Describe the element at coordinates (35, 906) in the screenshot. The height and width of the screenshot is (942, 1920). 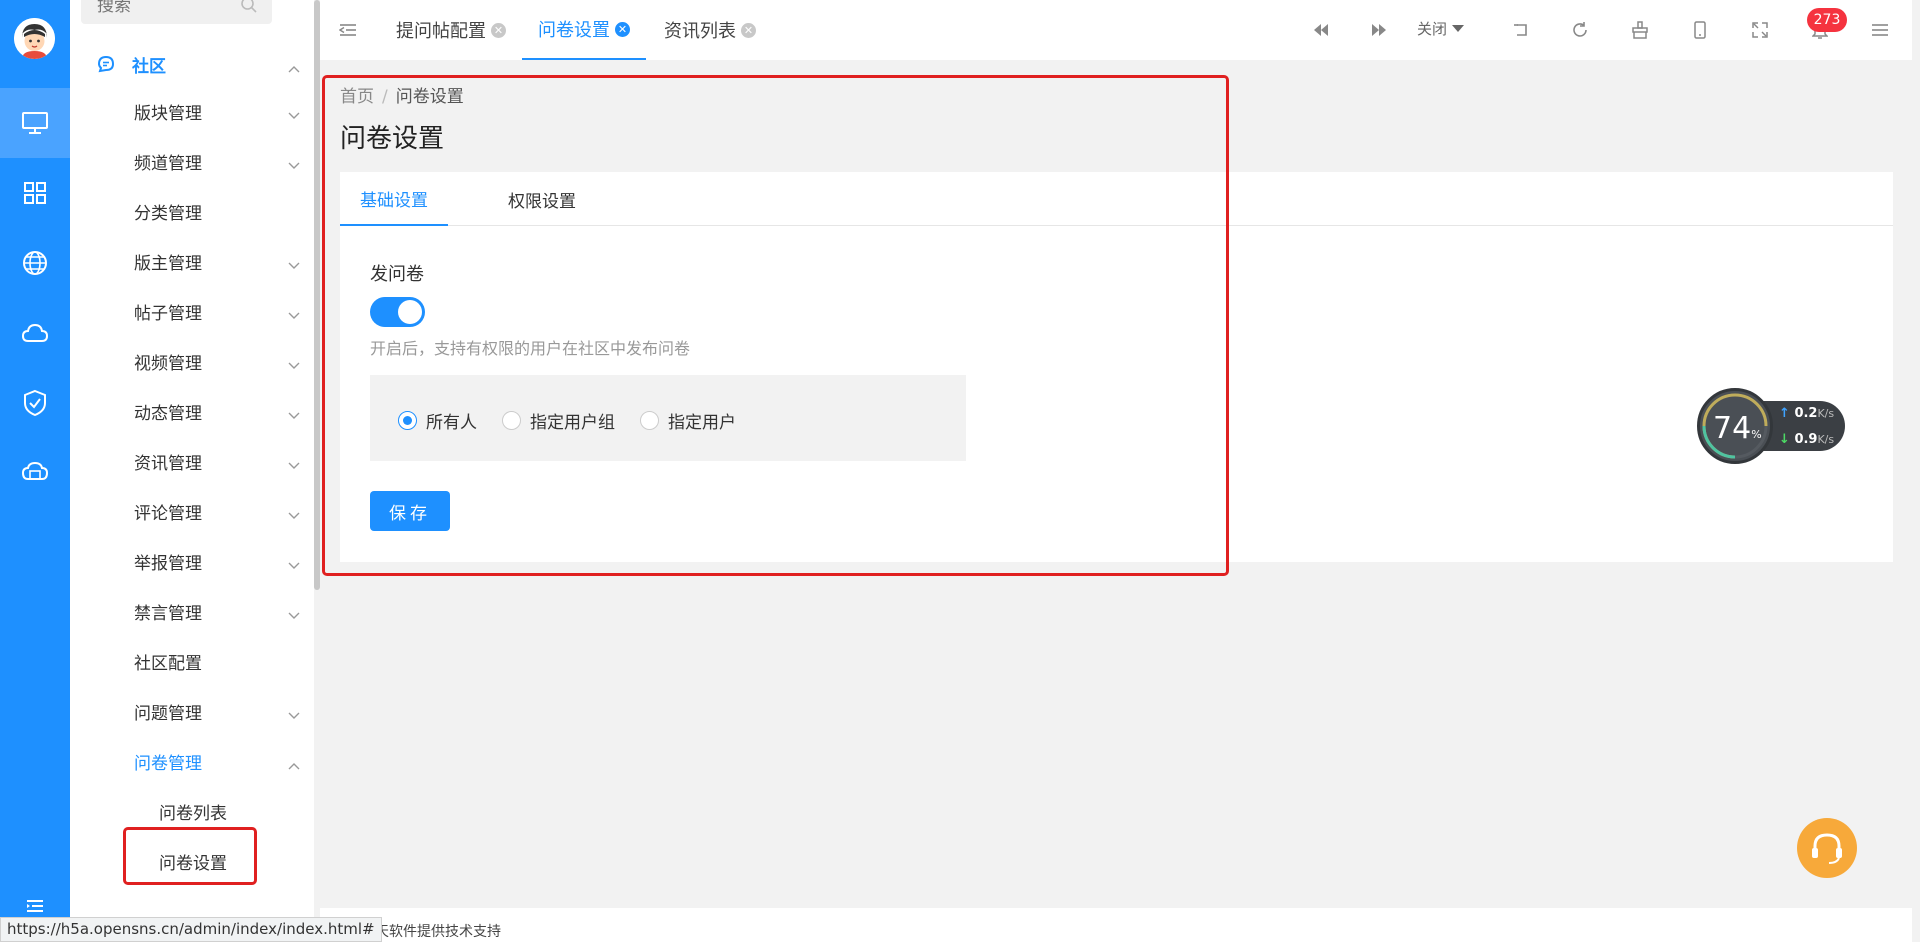
I see `collapse-menu-icon` at that location.